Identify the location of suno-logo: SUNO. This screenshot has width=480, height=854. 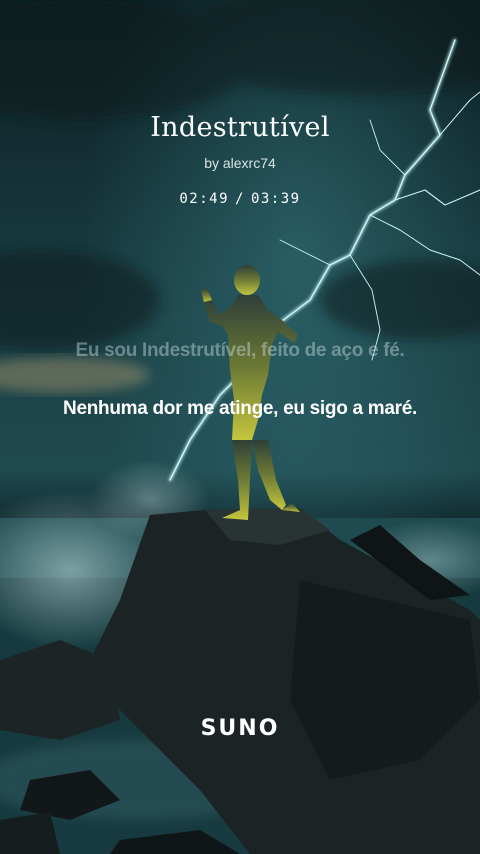
(240, 728).